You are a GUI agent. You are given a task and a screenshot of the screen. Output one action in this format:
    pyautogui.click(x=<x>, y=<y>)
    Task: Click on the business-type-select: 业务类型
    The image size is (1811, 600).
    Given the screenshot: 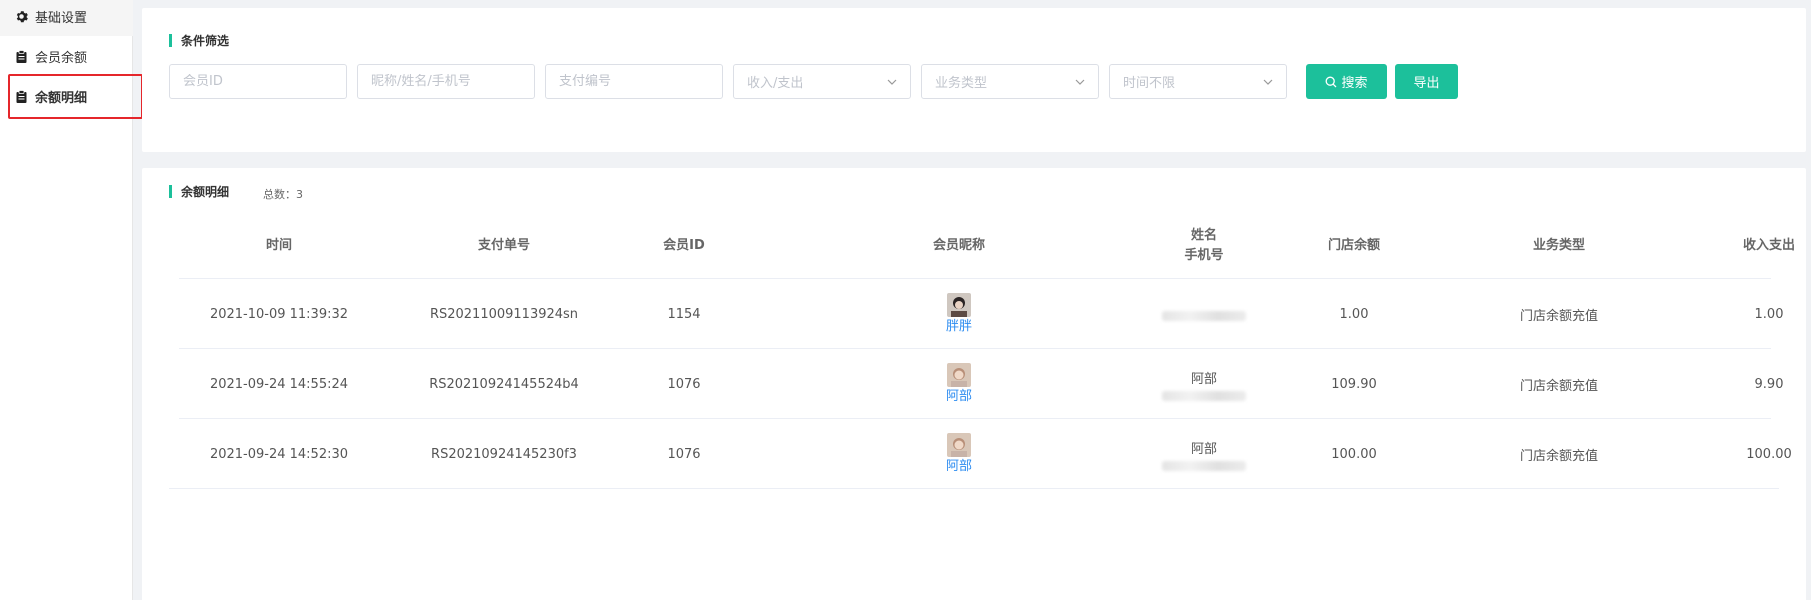 What is the action you would take?
    pyautogui.click(x=1010, y=81)
    